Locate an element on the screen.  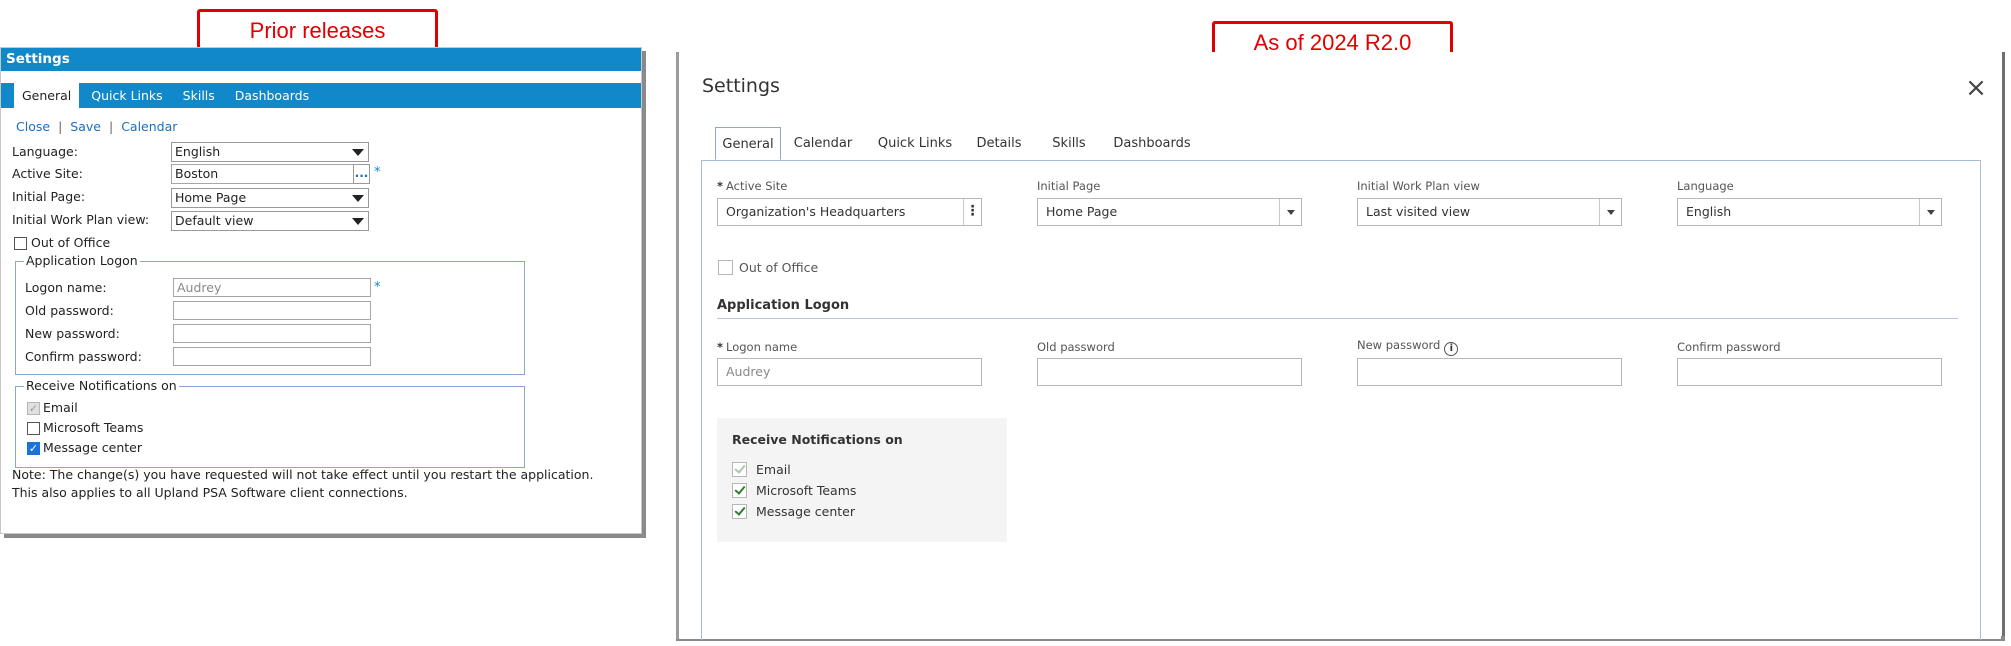
language-select: English is located at coordinates (1809, 212).